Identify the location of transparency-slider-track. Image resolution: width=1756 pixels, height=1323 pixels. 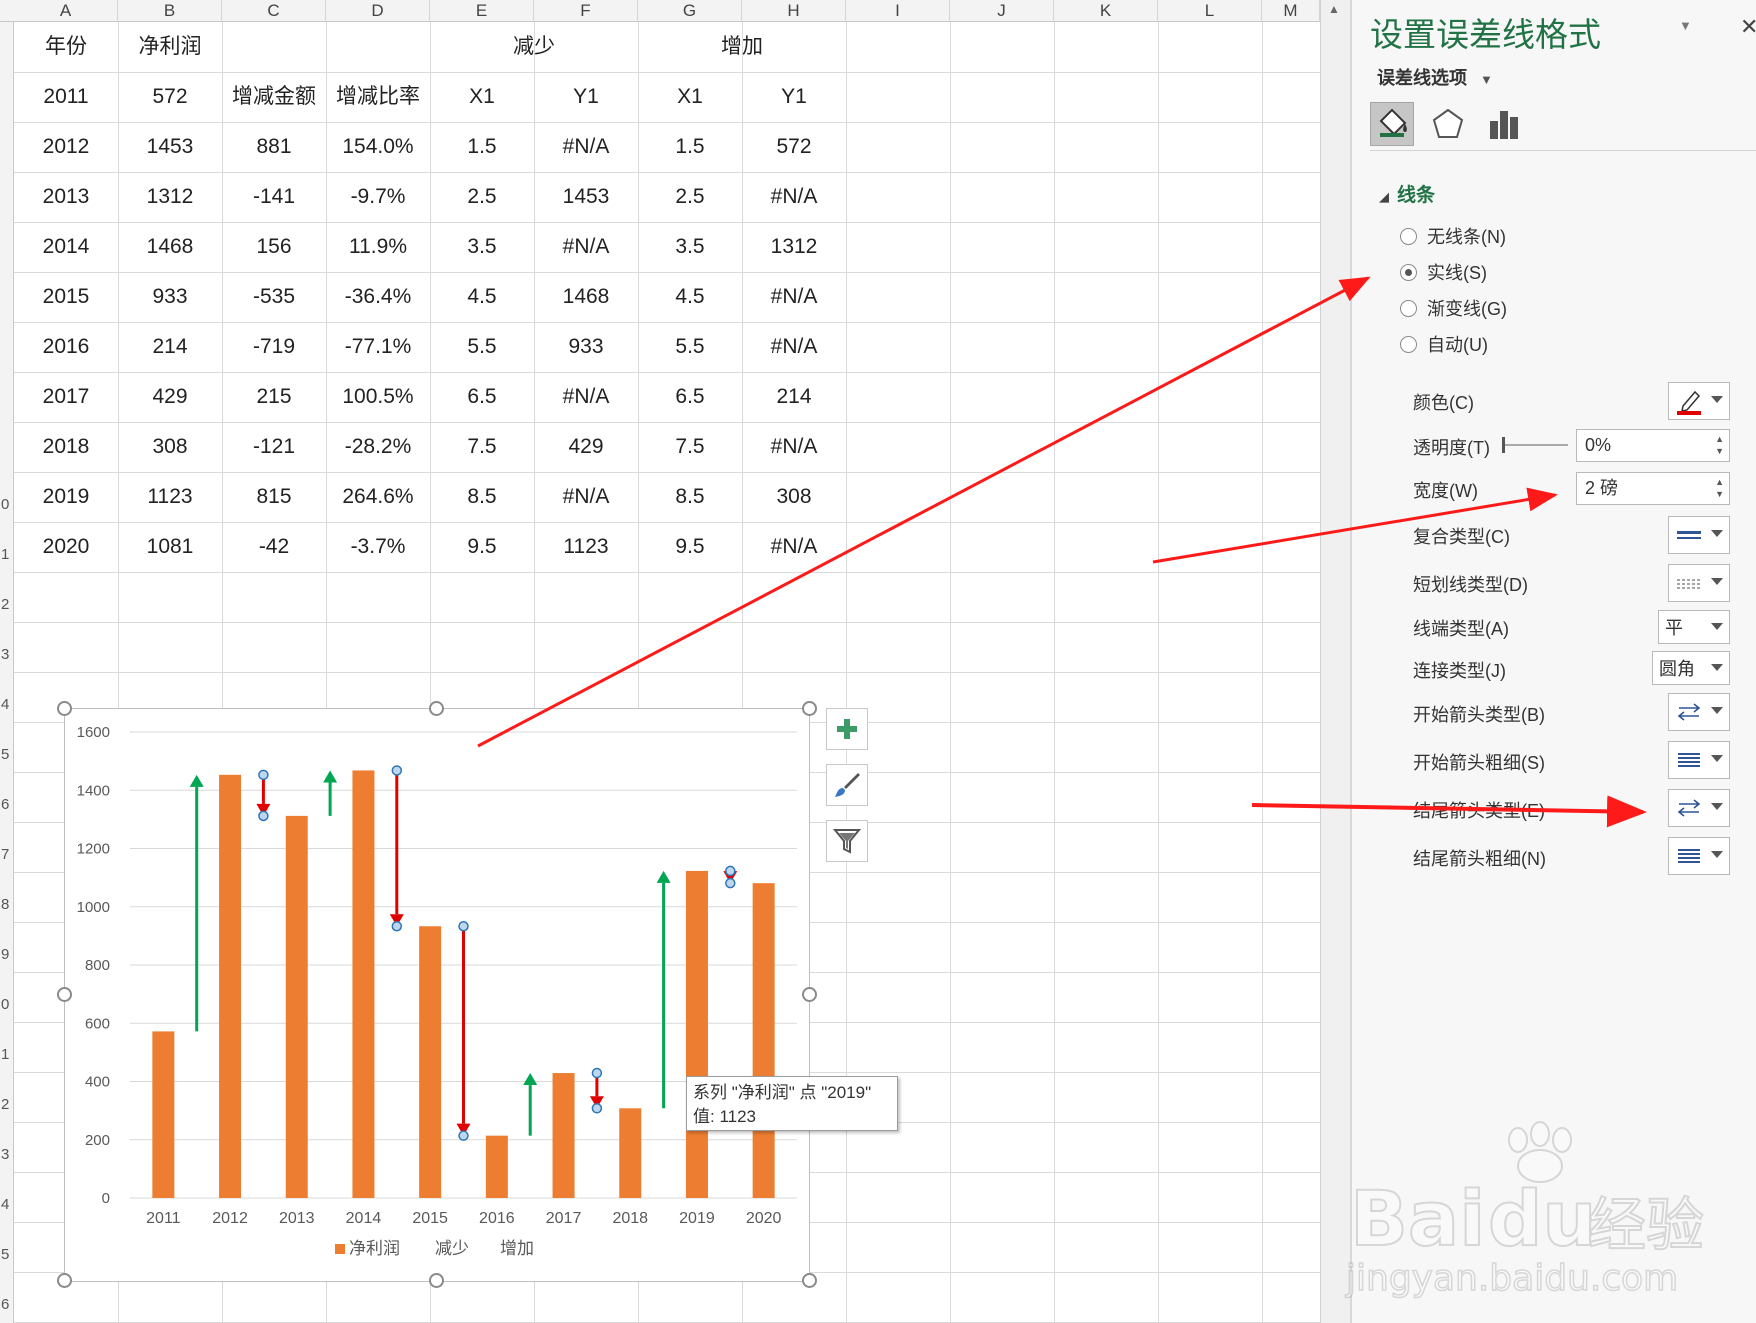
(1536, 445).